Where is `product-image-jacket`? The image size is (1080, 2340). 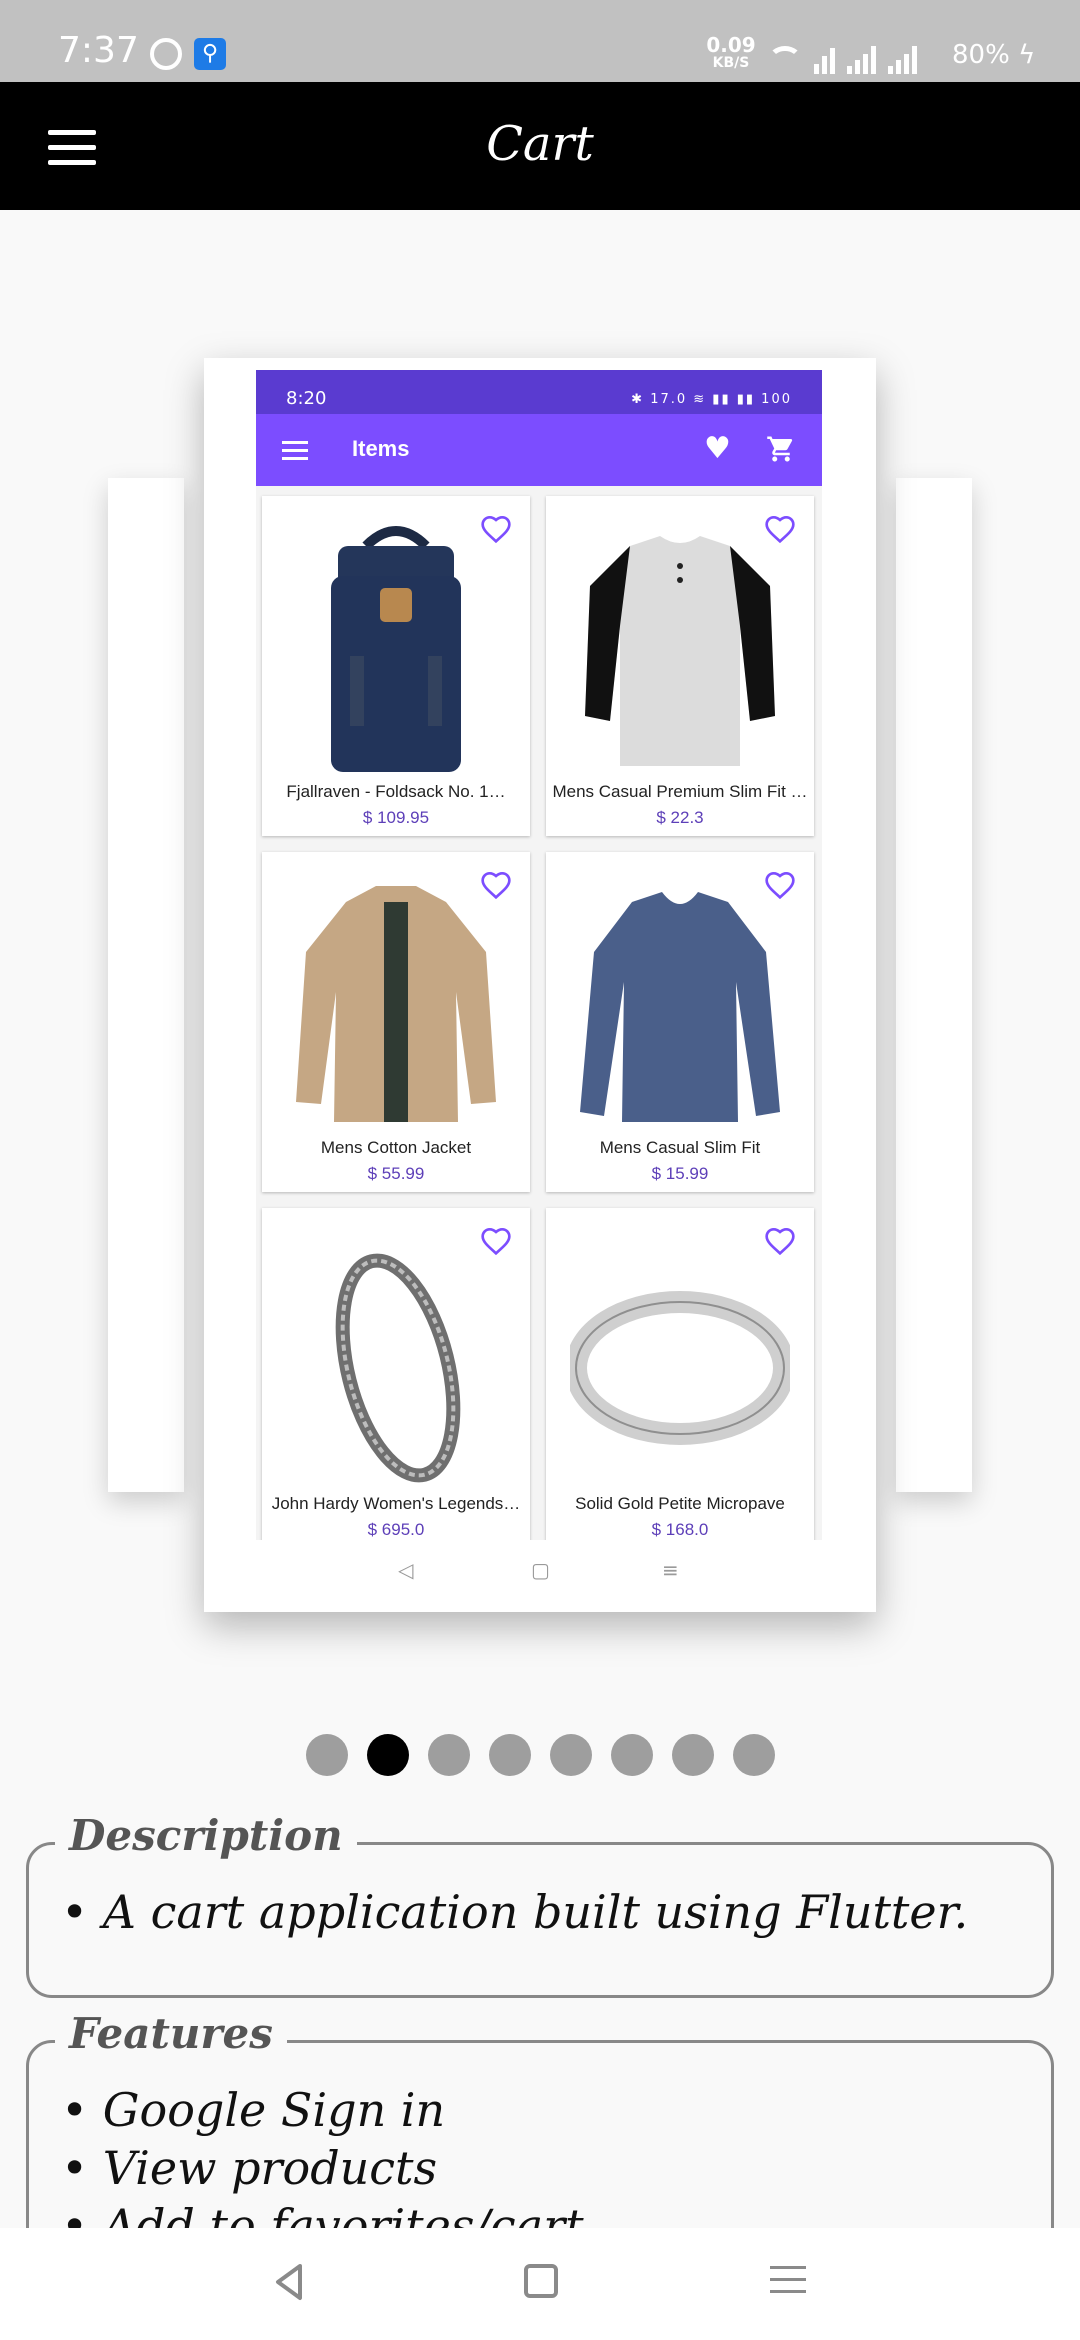
product-image-jacket is located at coordinates (396, 1004).